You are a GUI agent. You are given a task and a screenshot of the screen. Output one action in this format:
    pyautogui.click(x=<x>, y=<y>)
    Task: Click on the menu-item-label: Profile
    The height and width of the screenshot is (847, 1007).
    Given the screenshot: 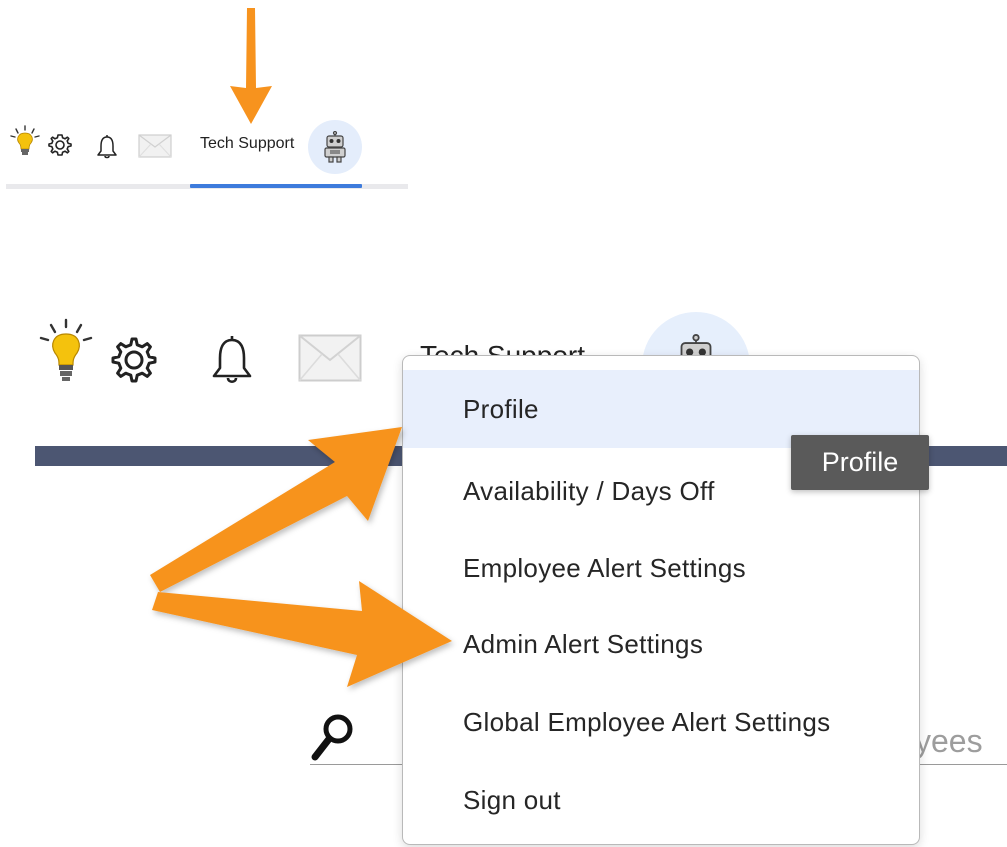 What is the action you would take?
    pyautogui.click(x=501, y=408)
    